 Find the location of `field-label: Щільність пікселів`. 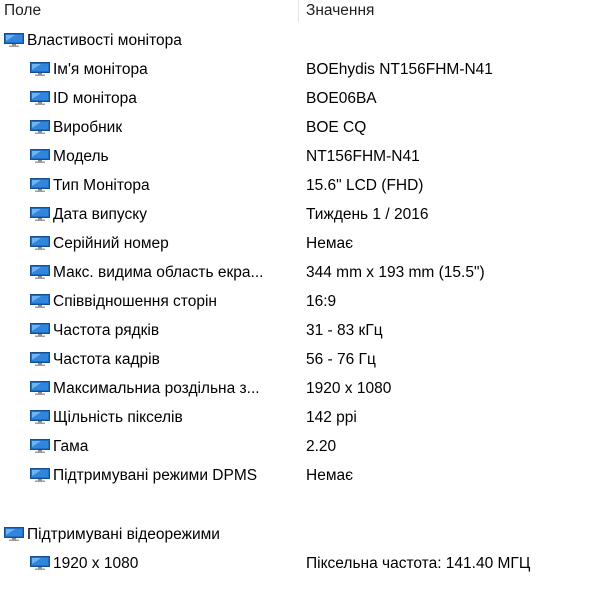

field-label: Щільність пікселів is located at coordinates (118, 417).